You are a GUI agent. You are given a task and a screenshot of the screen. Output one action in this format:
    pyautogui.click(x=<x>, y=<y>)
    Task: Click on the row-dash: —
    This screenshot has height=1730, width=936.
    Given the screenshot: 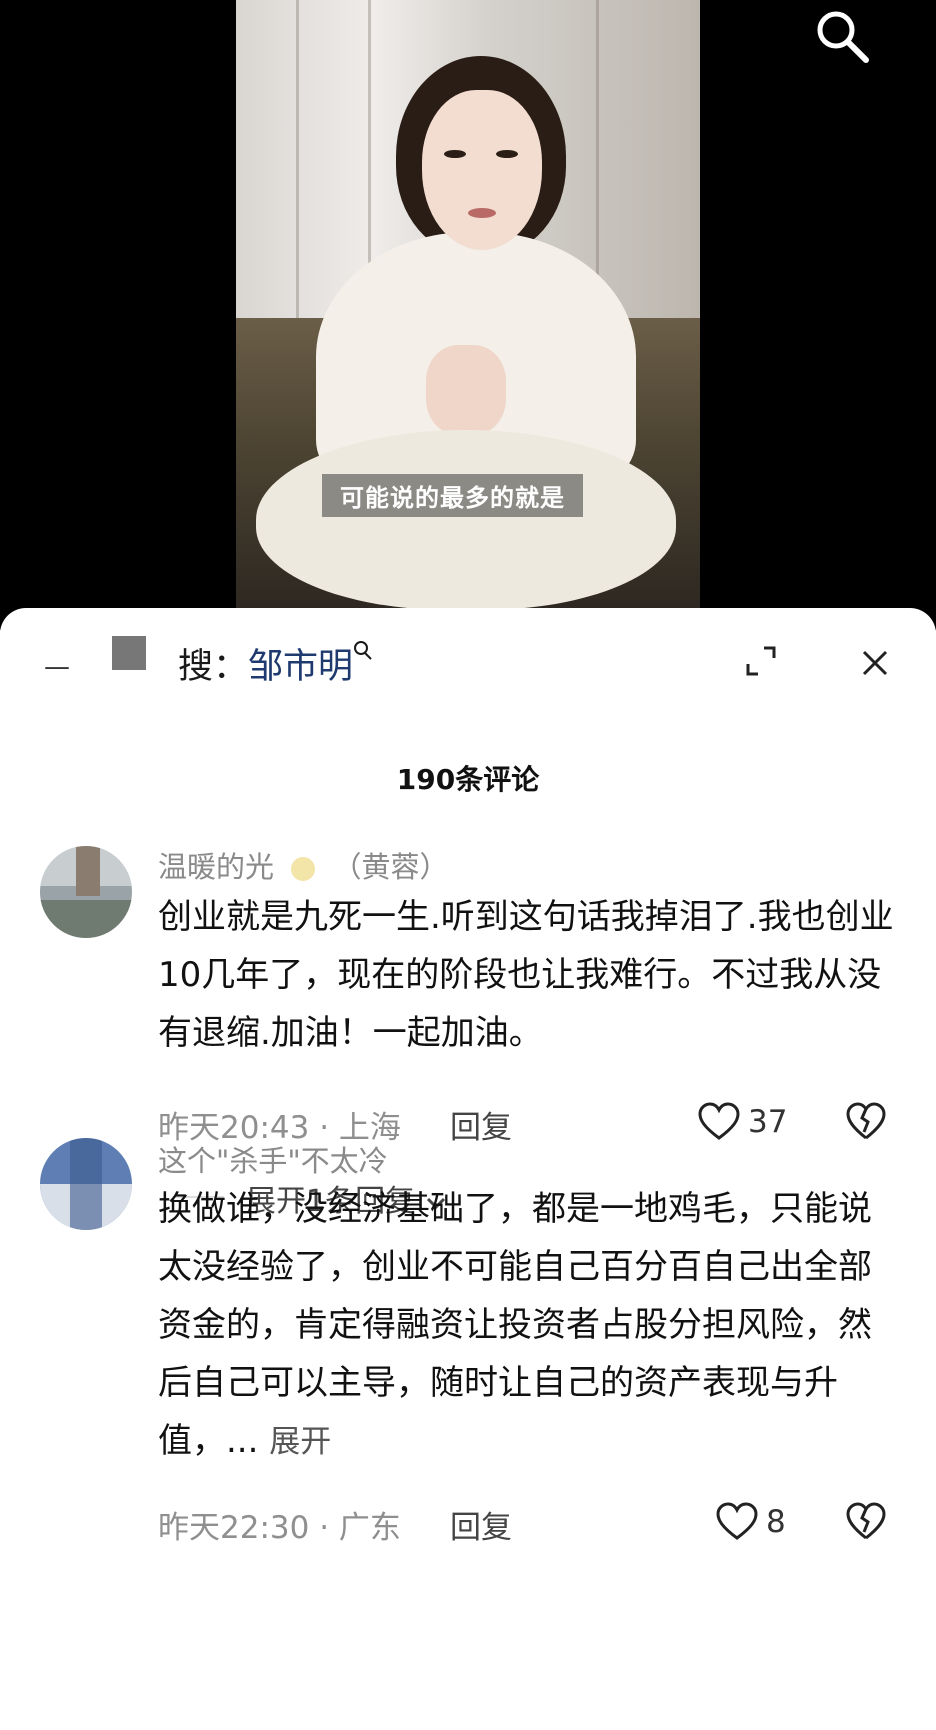 What is the action you would take?
    pyautogui.click(x=57, y=667)
    